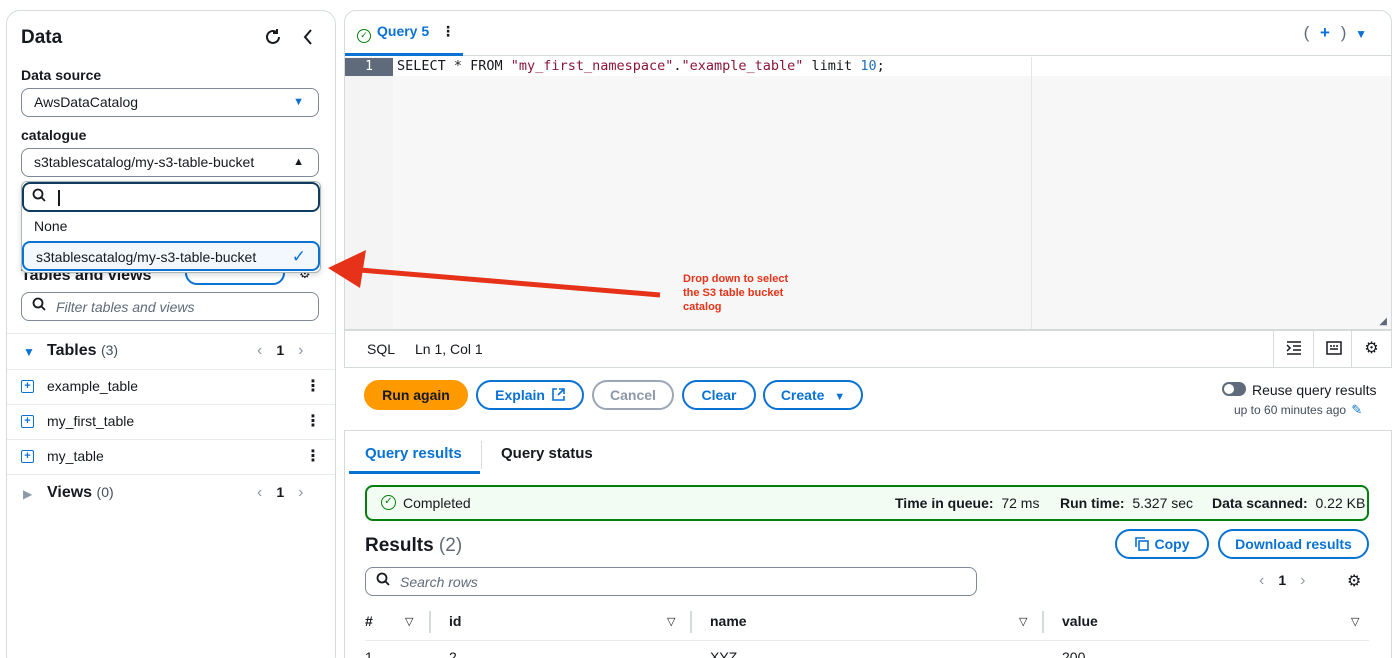 This screenshot has width=1400, height=658. I want to click on bracket-right: ), so click(1343, 32).